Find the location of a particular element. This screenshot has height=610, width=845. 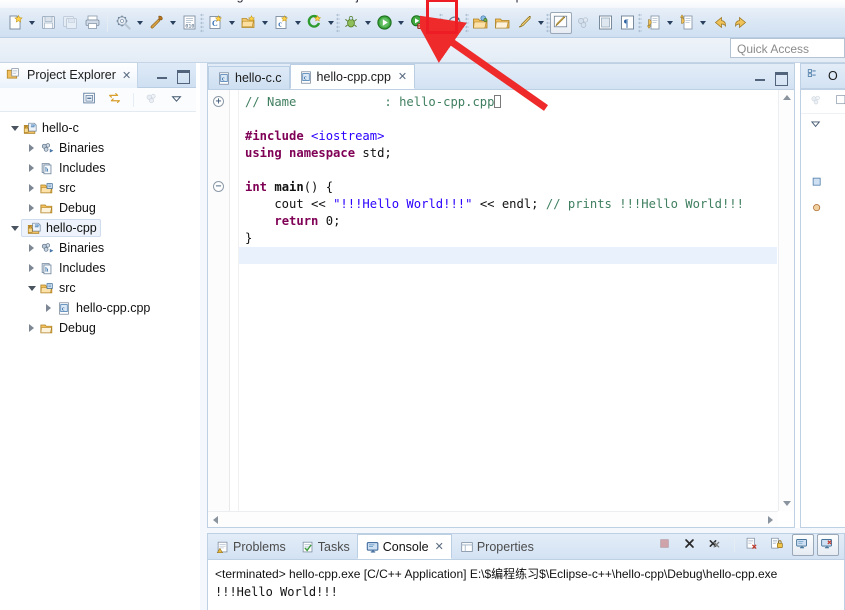

fold-expand-icon: + is located at coordinates (218, 101).